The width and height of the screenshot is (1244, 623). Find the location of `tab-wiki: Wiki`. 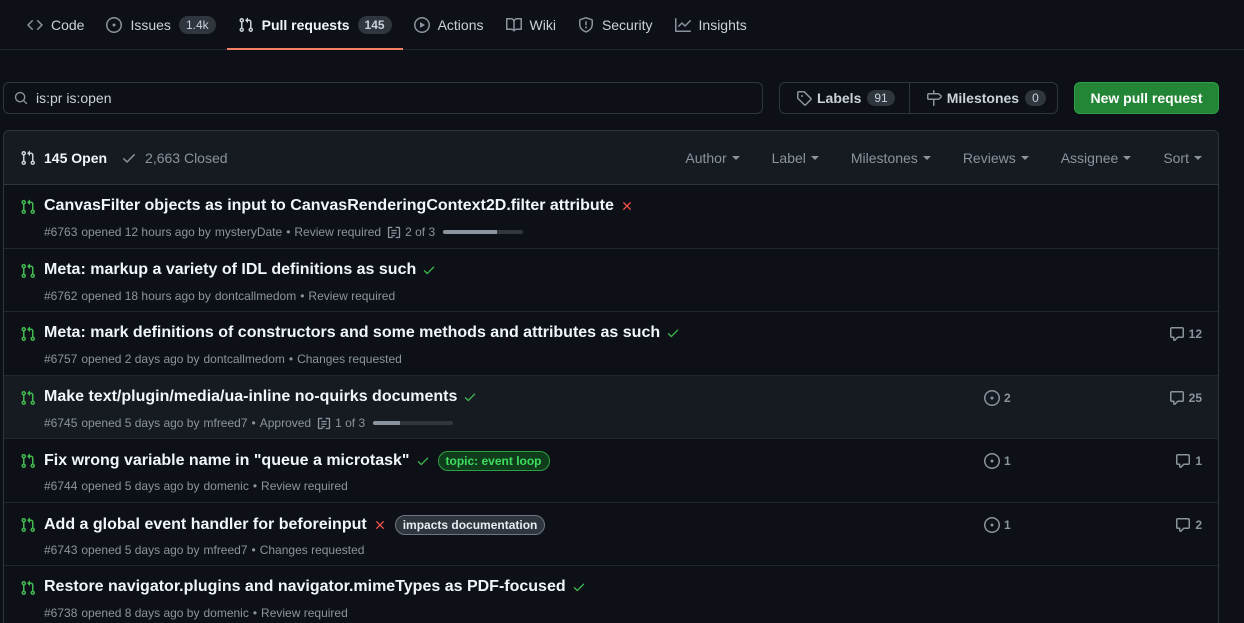

tab-wiki: Wiki is located at coordinates (531, 25).